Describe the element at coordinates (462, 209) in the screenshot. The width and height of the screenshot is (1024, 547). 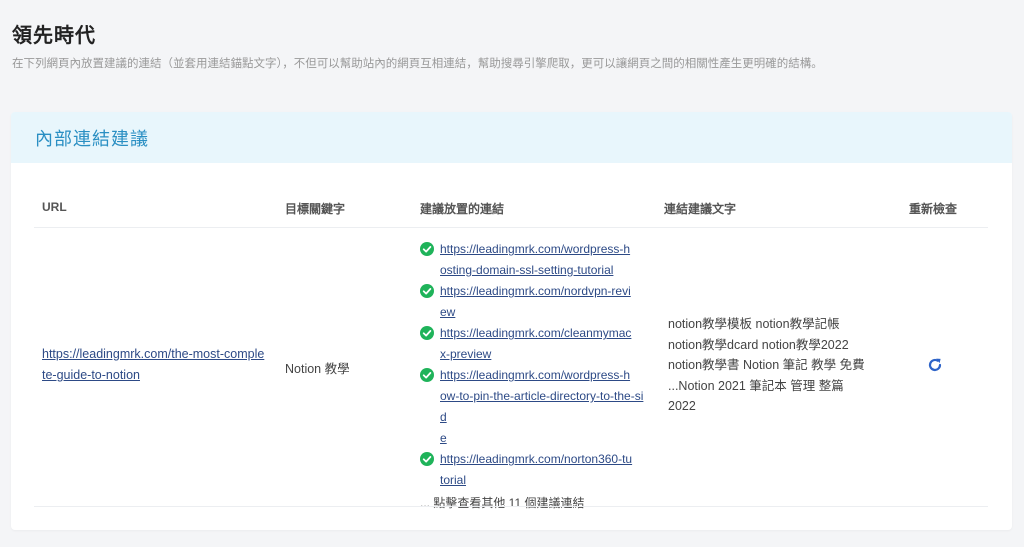
I see `column-header-links: 建議放置的連結` at that location.